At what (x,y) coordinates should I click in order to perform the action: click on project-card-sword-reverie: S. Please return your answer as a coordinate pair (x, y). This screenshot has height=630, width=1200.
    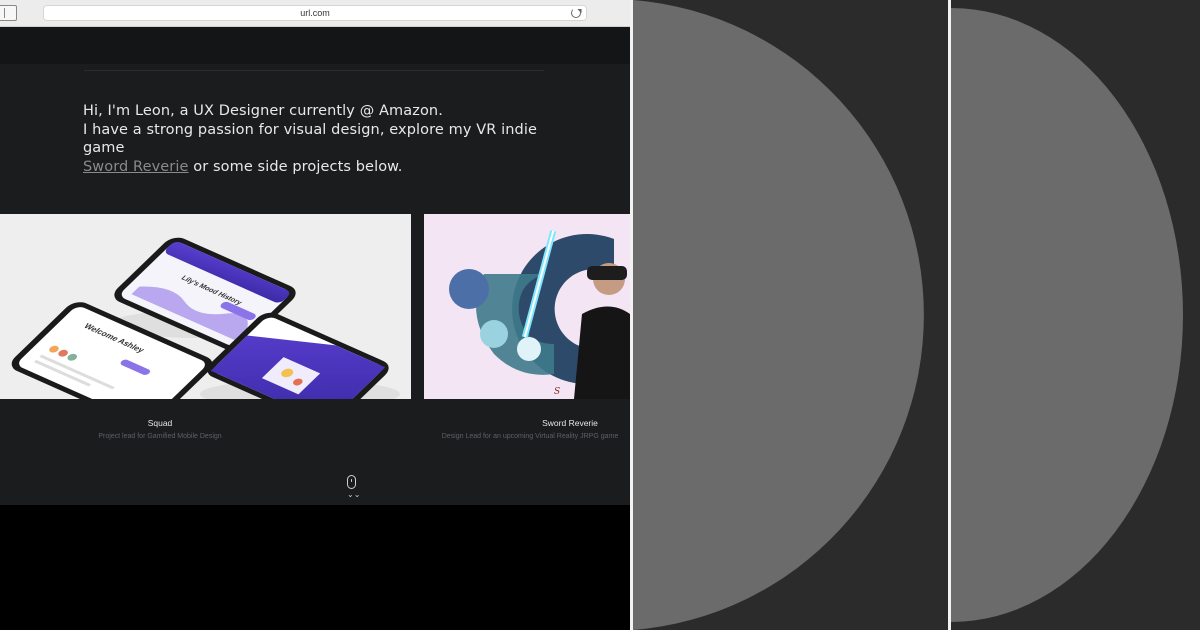
    Looking at the image, I should click on (527, 306).